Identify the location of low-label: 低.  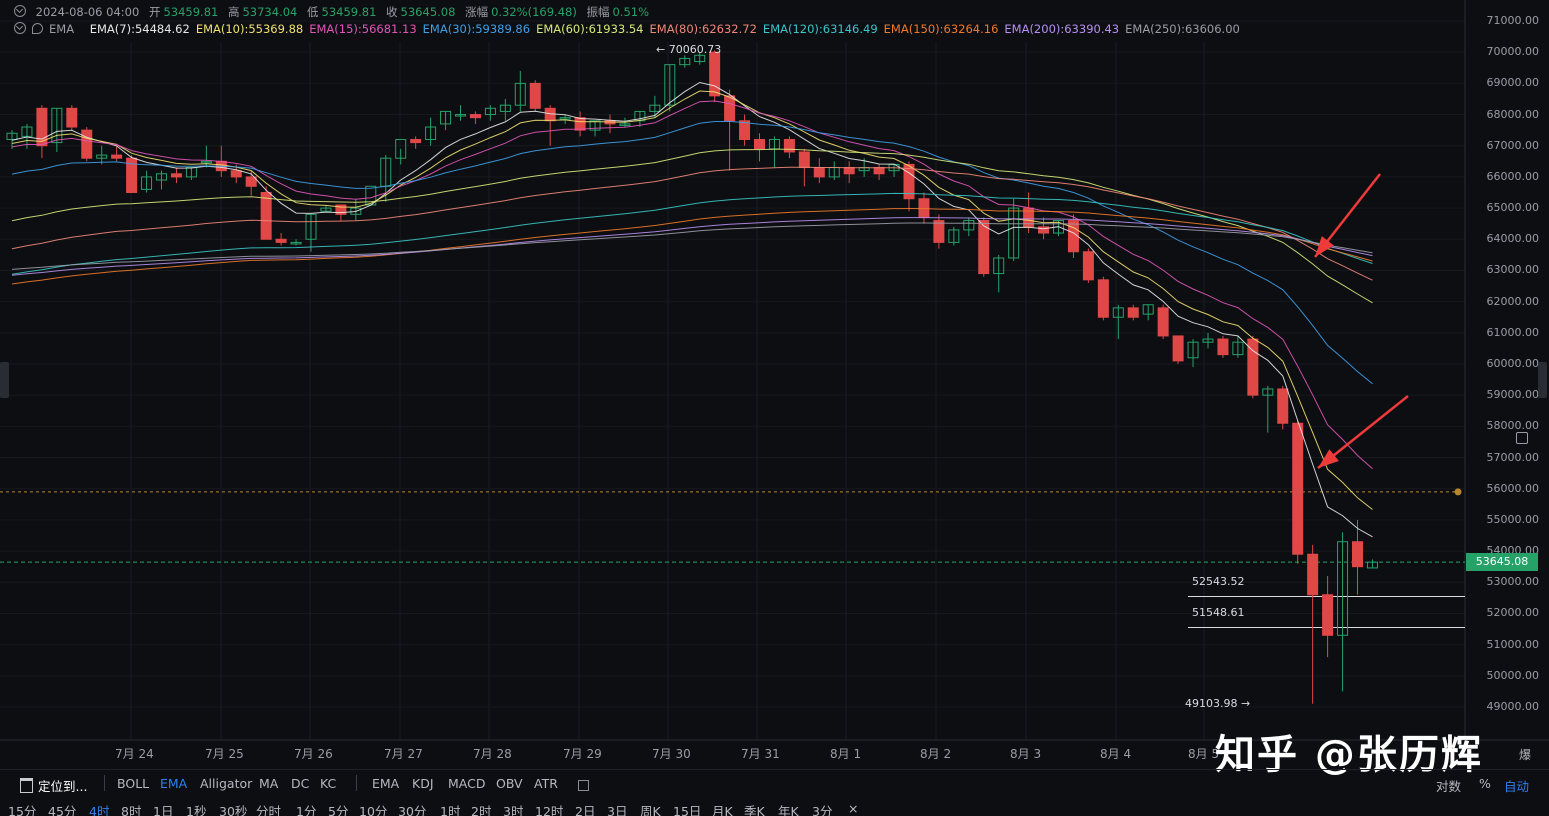
(313, 12).